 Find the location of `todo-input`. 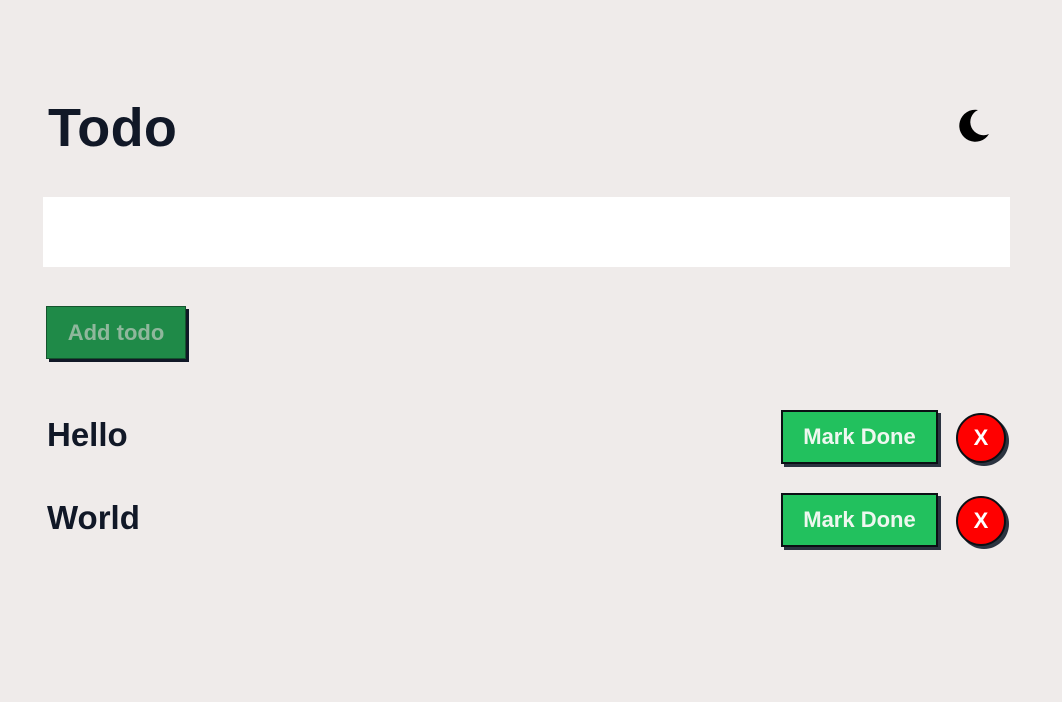

todo-input is located at coordinates (526, 232).